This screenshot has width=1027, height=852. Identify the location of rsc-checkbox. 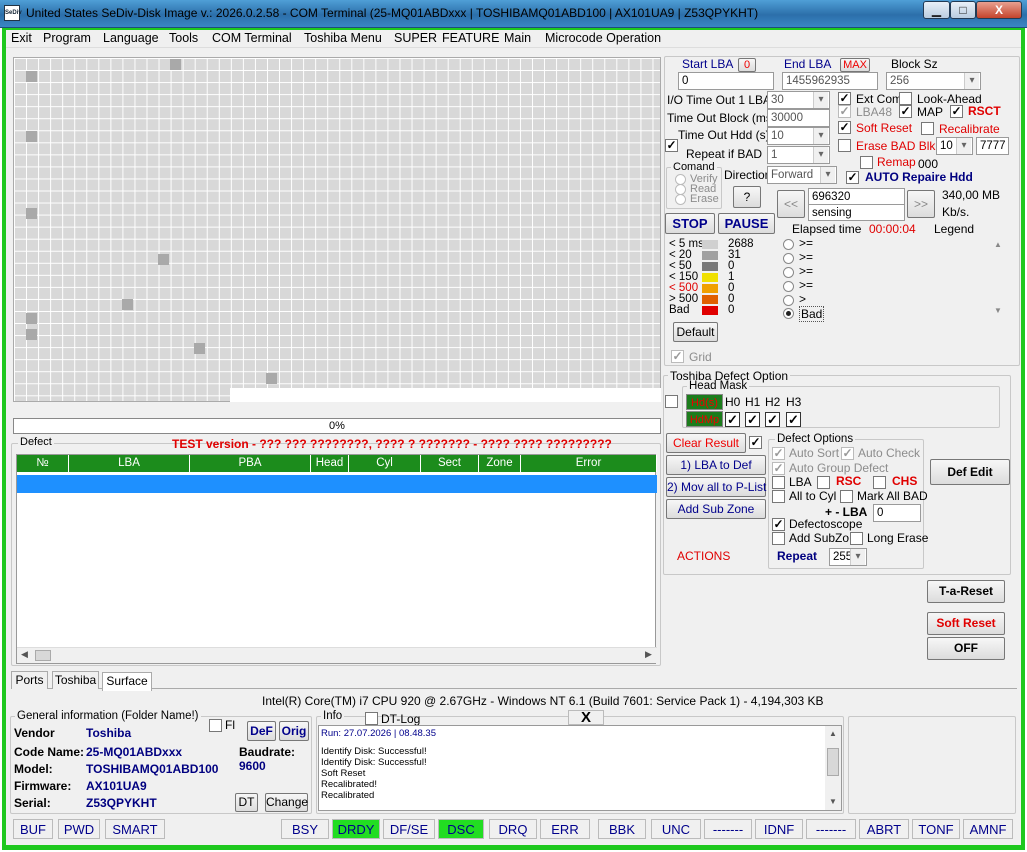
(823, 482).